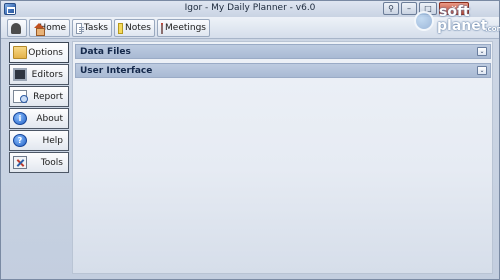 This screenshot has width=500, height=280. Describe the element at coordinates (48, 97) in the screenshot. I see `sidebar-item-label: Report` at that location.